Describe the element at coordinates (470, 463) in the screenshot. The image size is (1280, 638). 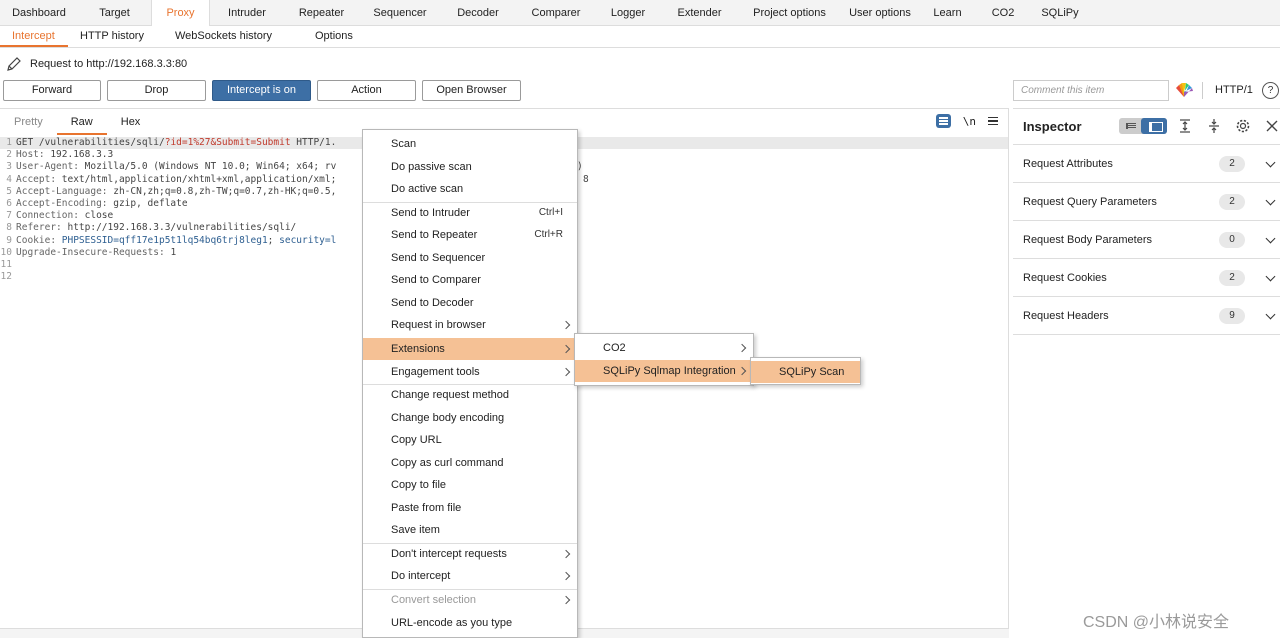
I see `menu-item-copy-as-curl-command: Copy as curl command` at that location.